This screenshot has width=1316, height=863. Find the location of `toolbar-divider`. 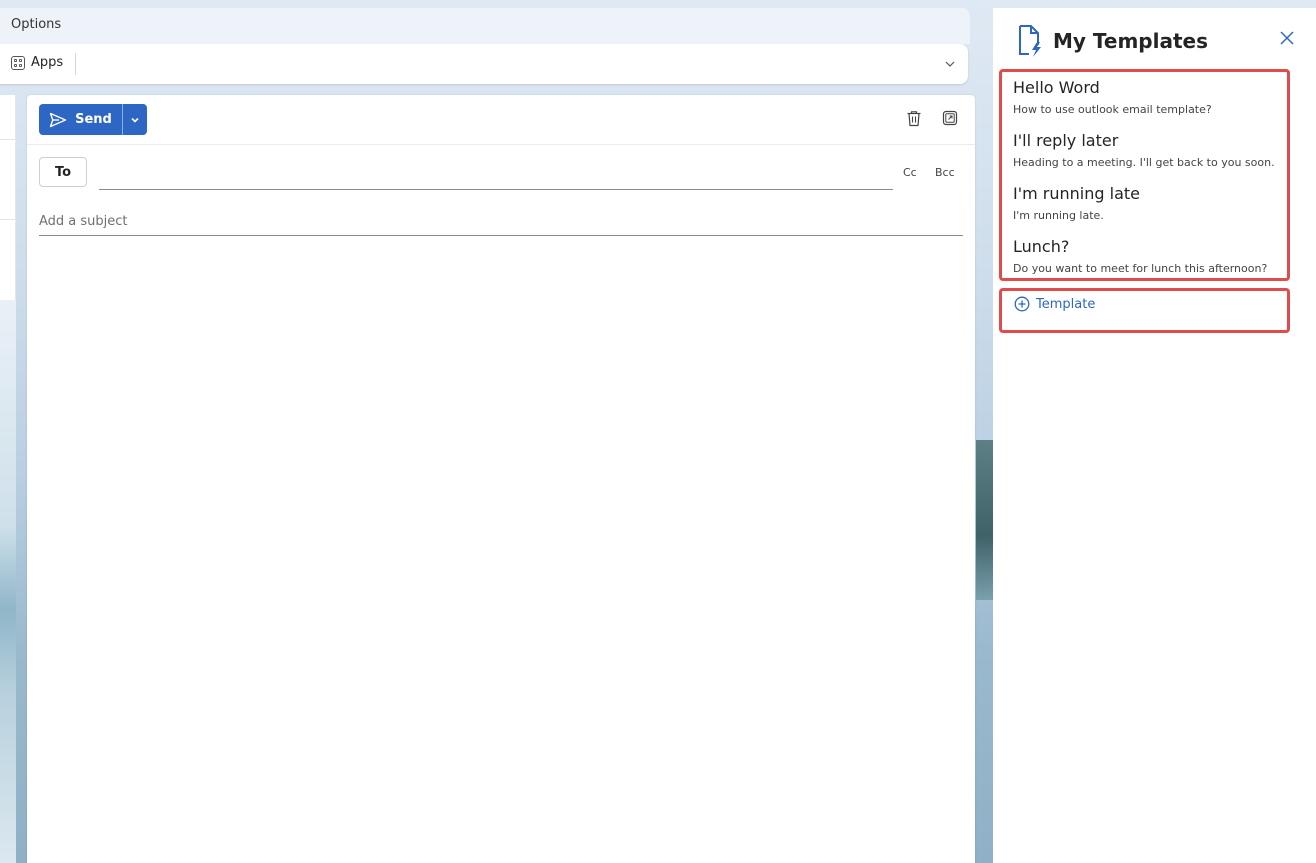

toolbar-divider is located at coordinates (75, 64).